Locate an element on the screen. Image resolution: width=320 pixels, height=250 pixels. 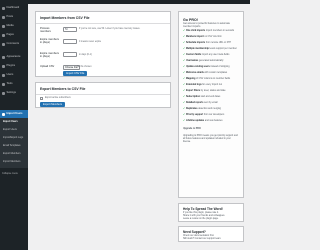
import-panel-title: Import Members from CSV File is located at coordinates (65, 18).